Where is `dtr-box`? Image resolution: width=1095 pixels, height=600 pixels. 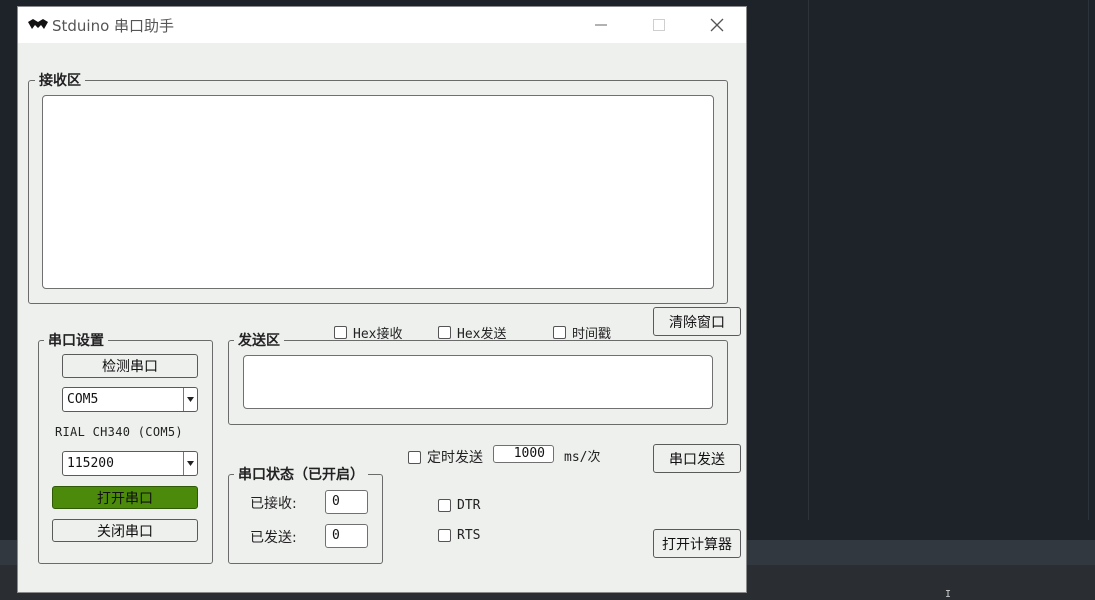 dtr-box is located at coordinates (444, 505).